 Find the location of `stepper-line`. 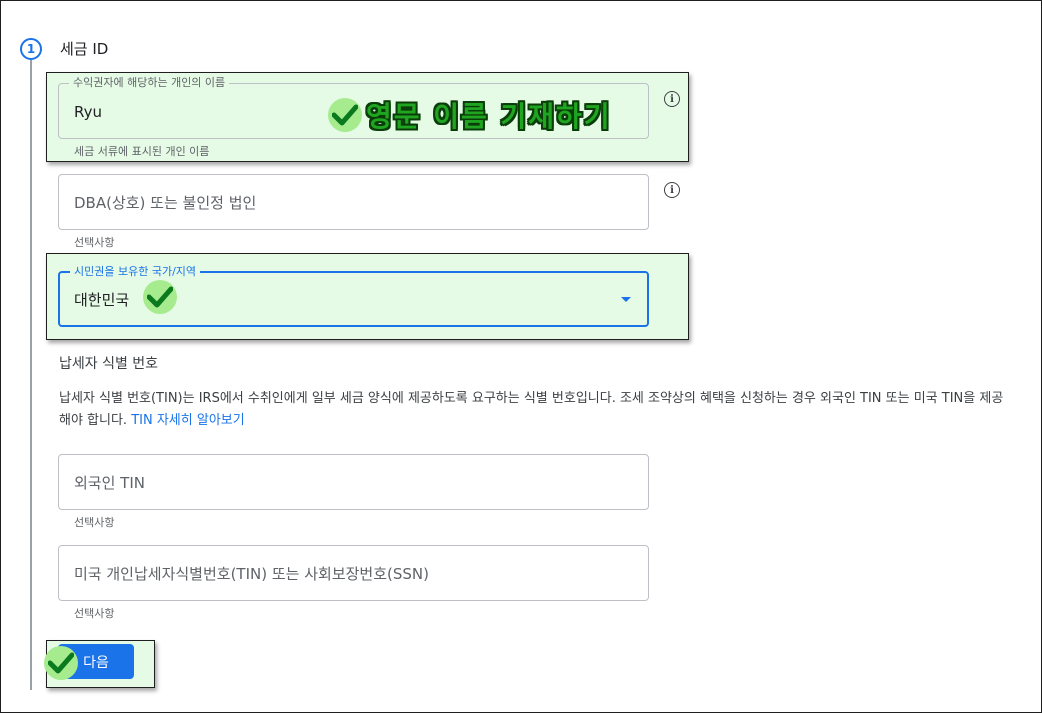

stepper-line is located at coordinates (31, 375).